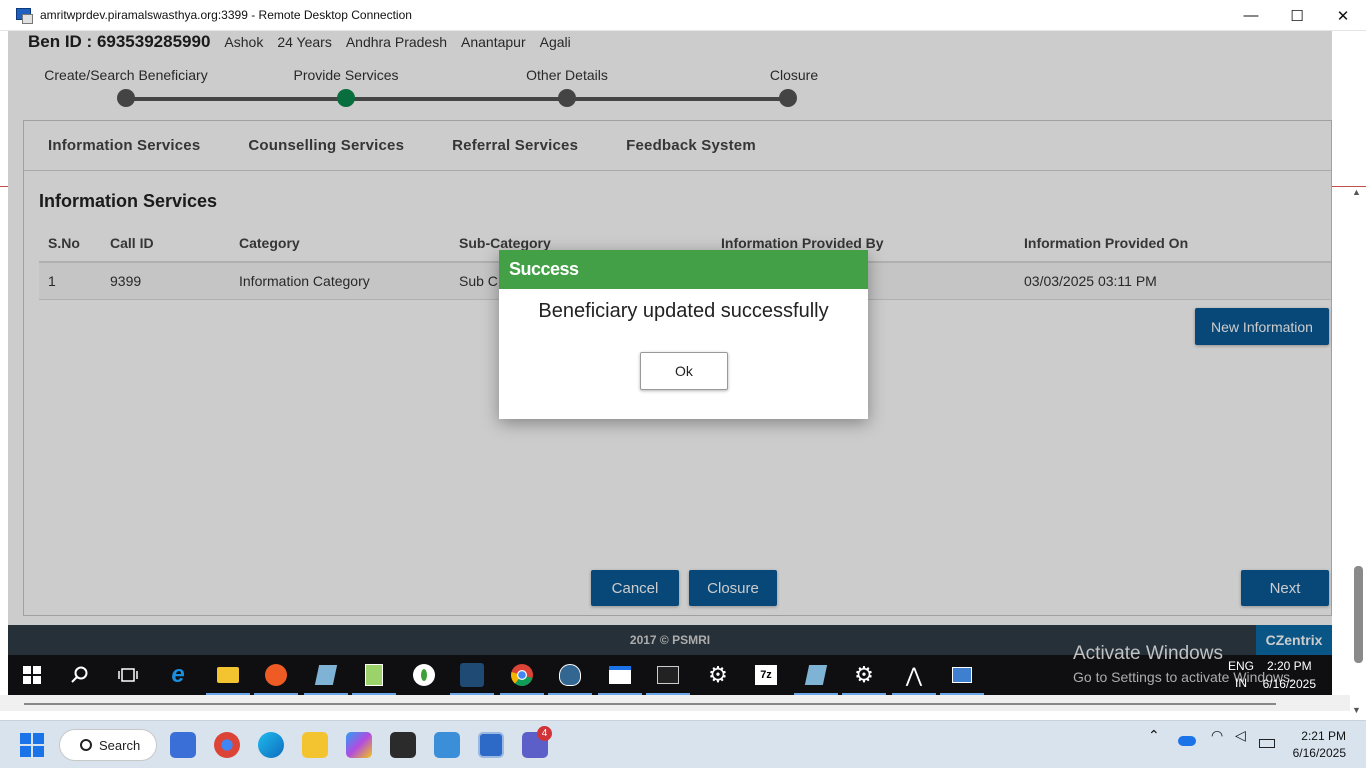 The width and height of the screenshot is (1366, 768). Describe the element at coordinates (472, 675) in the screenshot. I see `mysql-workbench-icon` at that location.